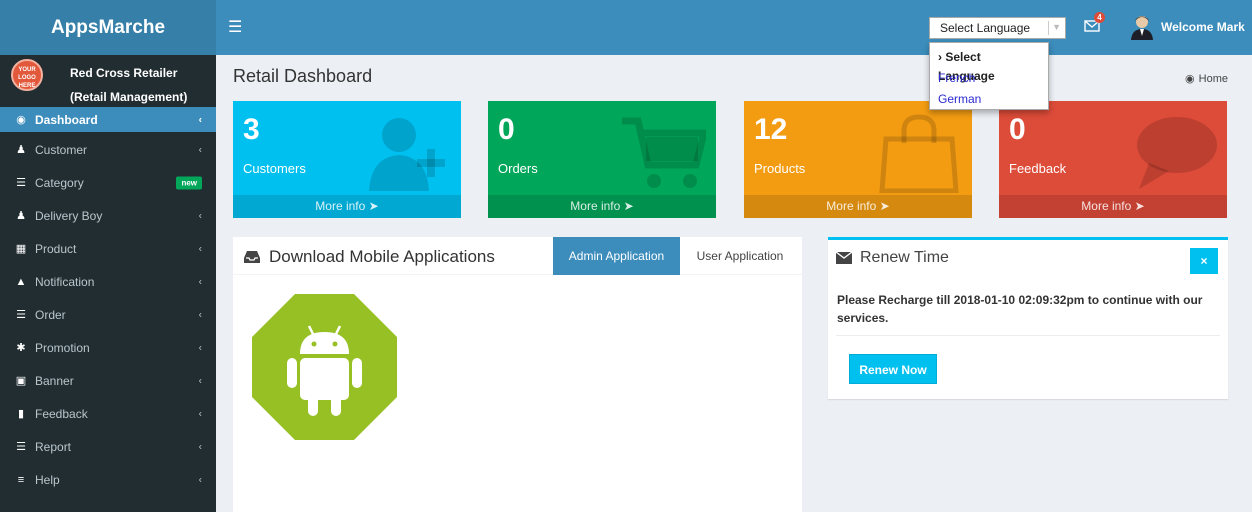 This screenshot has height=512, width=1252. What do you see at coordinates (771, 129) in the screenshot?
I see `stat-value: 12` at bounding box center [771, 129].